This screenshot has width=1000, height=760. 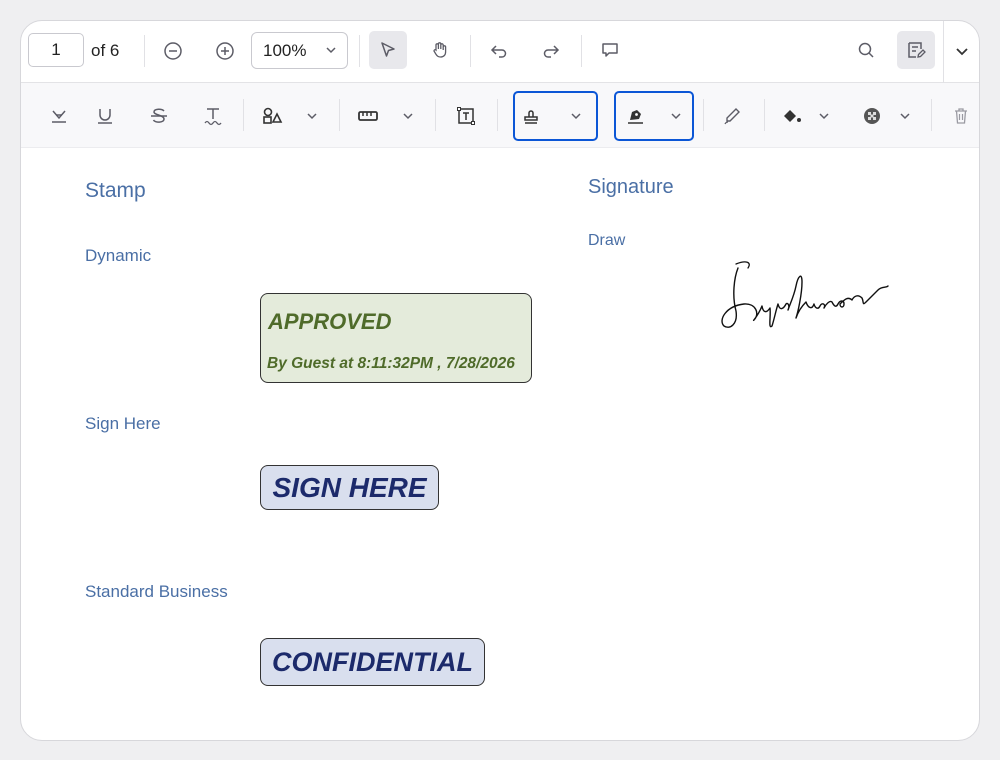 I want to click on sign-here-stamp: SIGN HERE, so click(x=349, y=487).